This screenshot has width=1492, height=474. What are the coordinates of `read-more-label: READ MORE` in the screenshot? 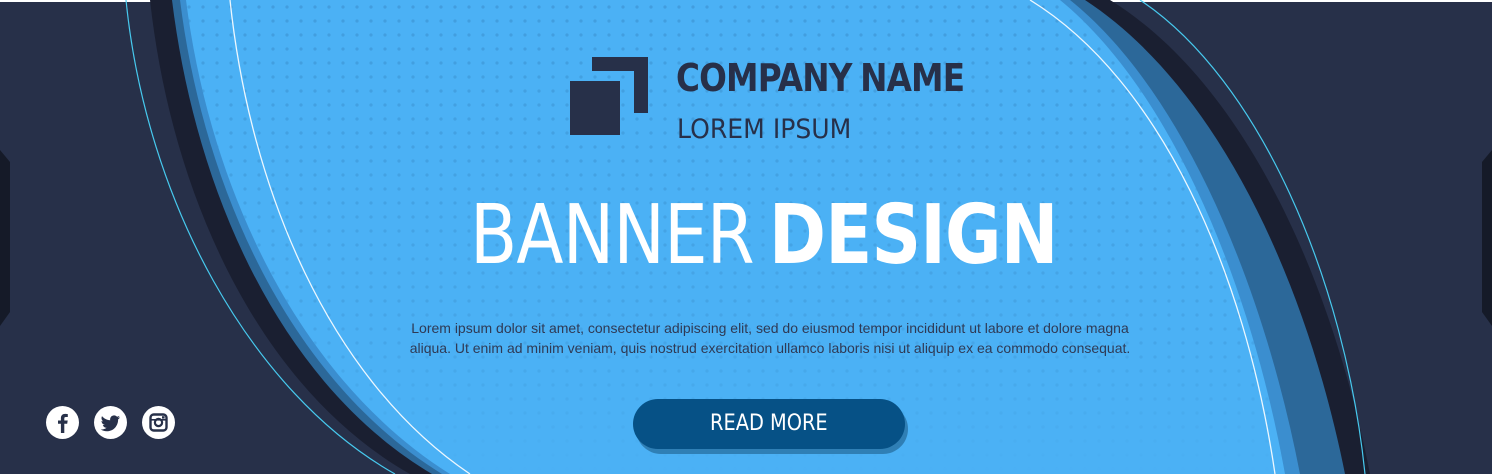 It's located at (769, 423).